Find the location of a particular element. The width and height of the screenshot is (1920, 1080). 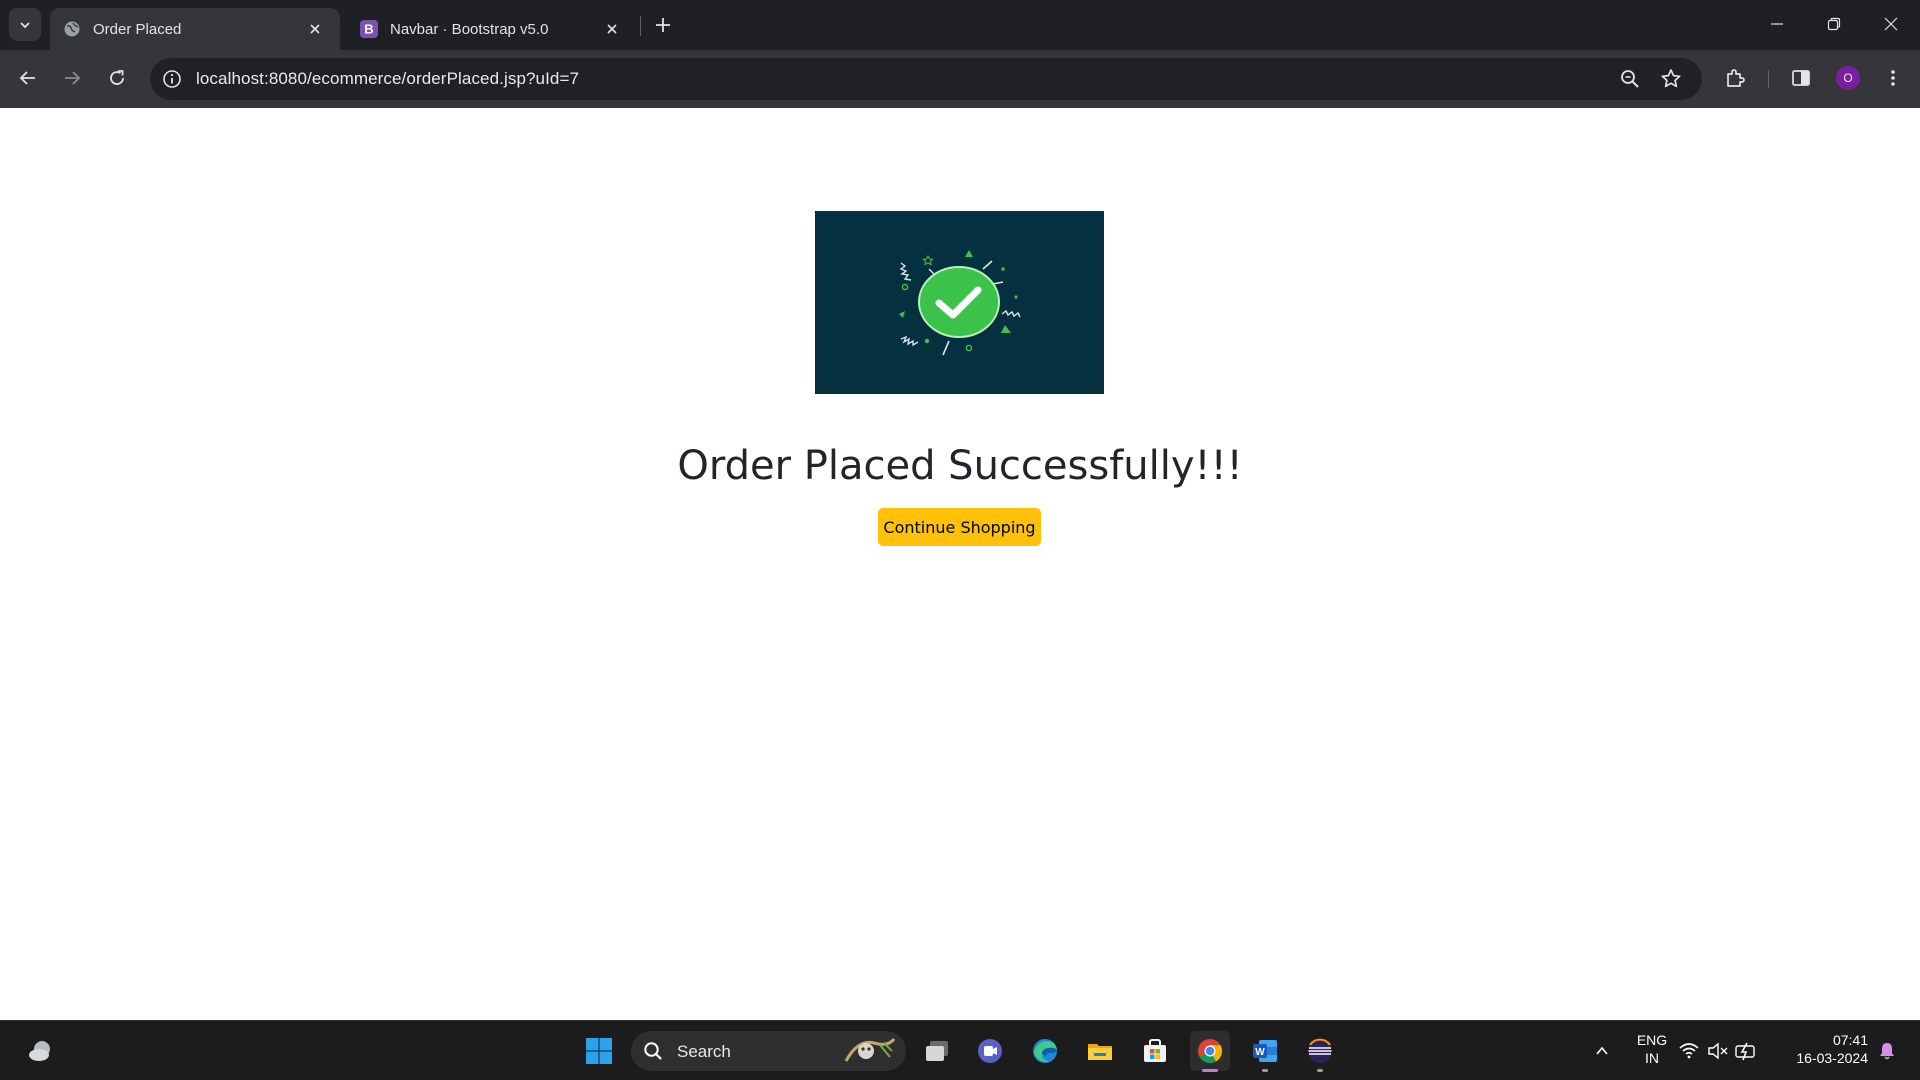

eclipse-icon is located at coordinates (1320, 1050).